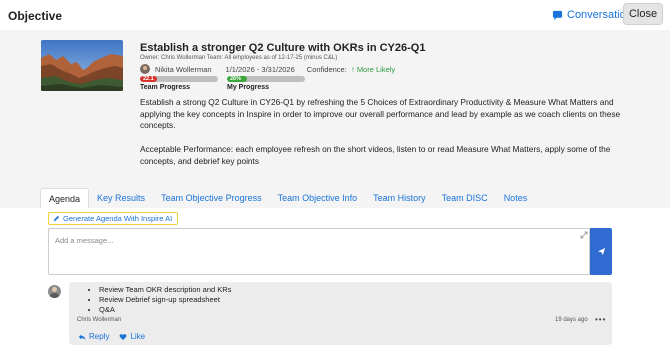 The height and width of the screenshot is (358, 670). Describe the element at coordinates (399, 198) in the screenshot. I see `tab-team-history: Team History` at that location.